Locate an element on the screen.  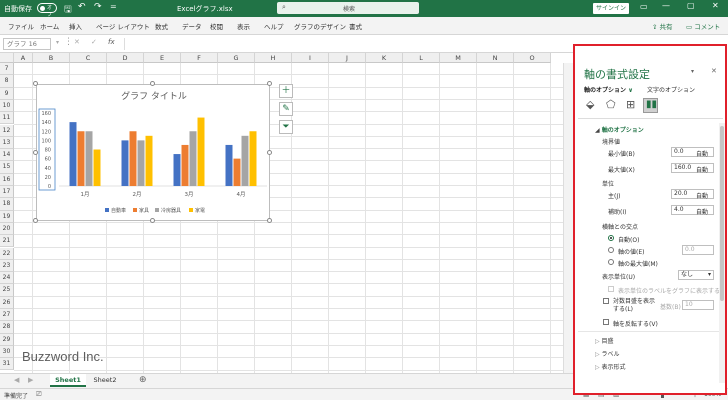
cancel-icon: ✕ is located at coordinates (77, 42).